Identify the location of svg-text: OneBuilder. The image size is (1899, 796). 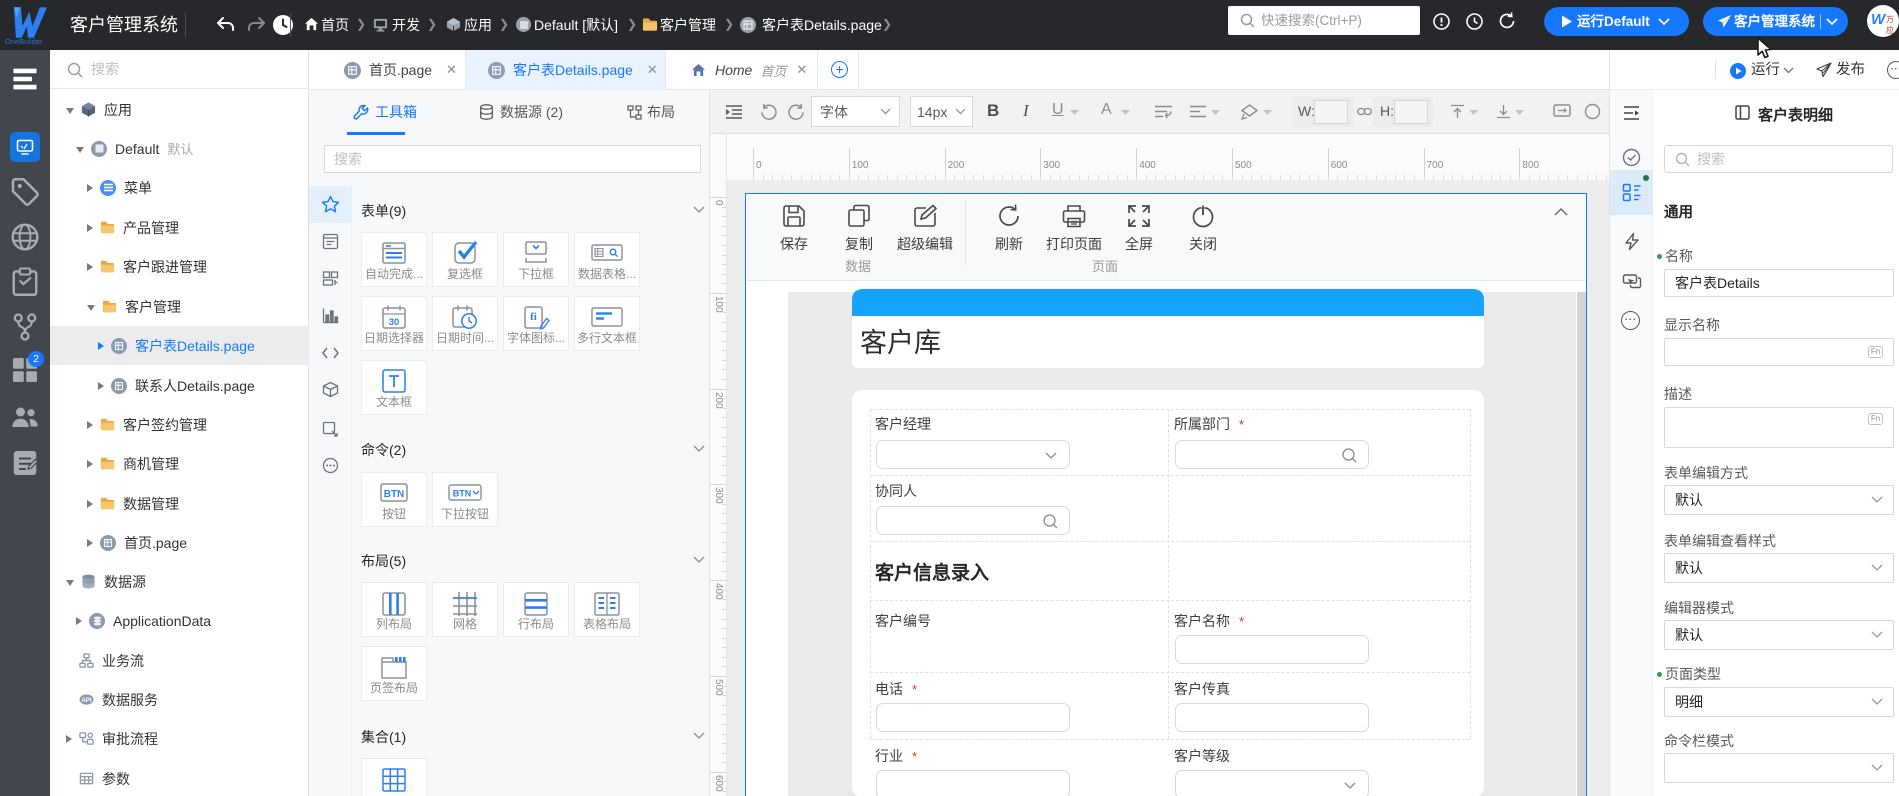
(24, 41).